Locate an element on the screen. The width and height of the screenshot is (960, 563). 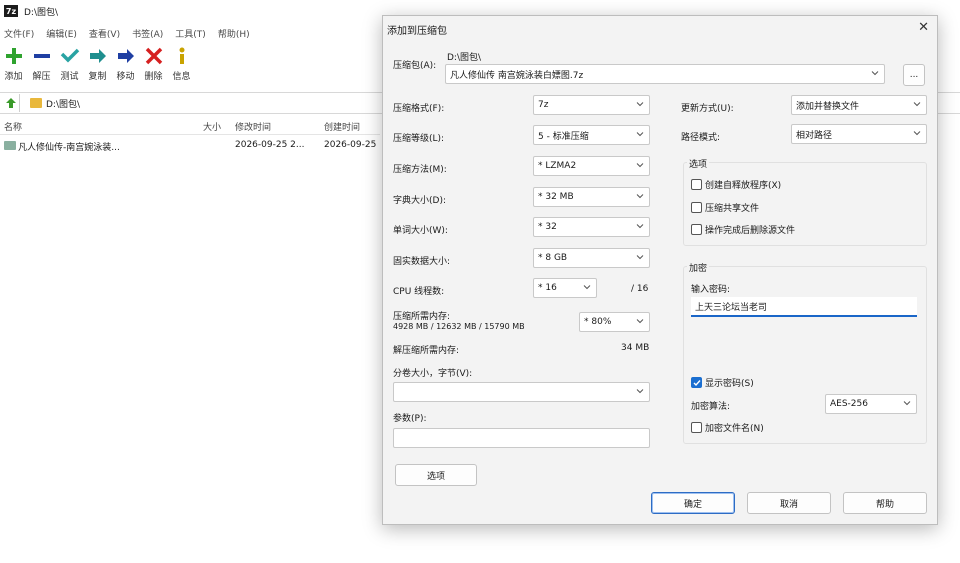
mem-decomp-label: 解压缩所需内存: is located at coordinates (426, 351).